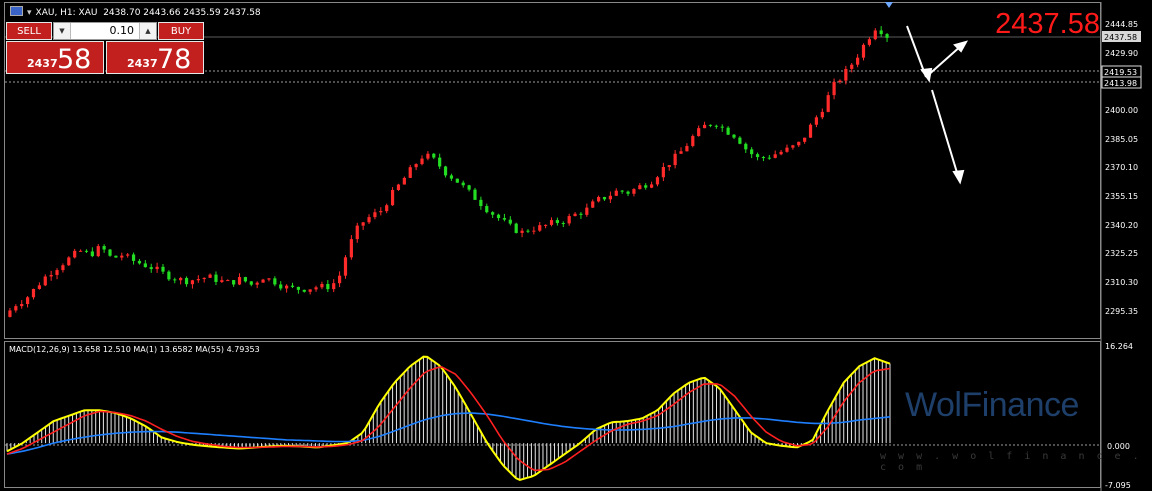  I want to click on price-tick: 2325.25, so click(1121, 253).